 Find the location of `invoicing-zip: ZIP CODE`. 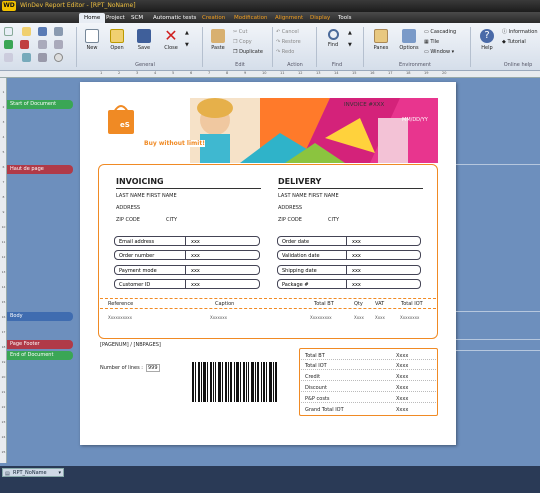

invoicing-zip: ZIP CODE is located at coordinates (128, 220).